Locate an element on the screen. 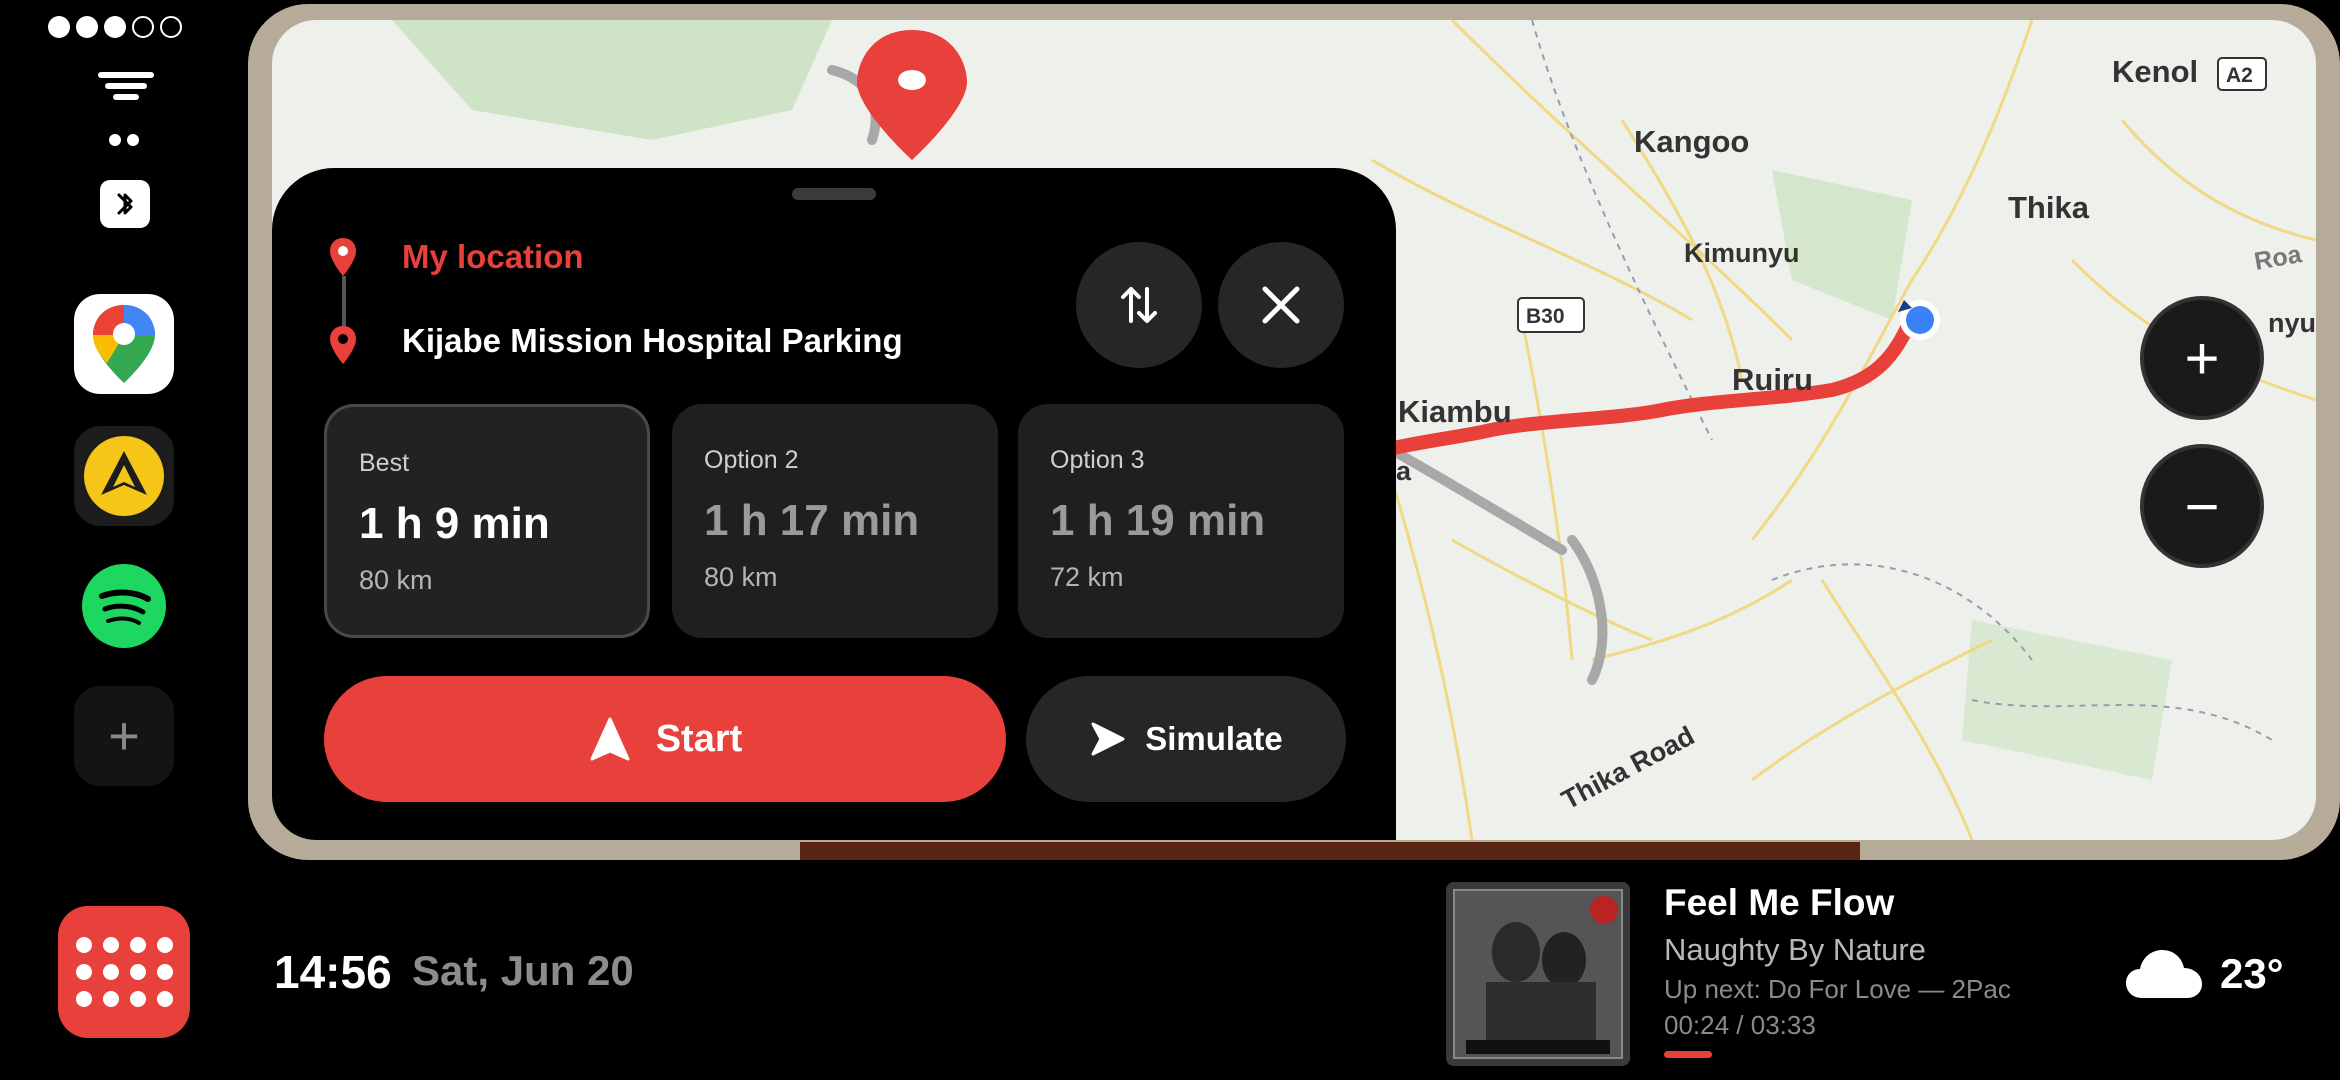  origin-label: My location is located at coordinates (493, 257).